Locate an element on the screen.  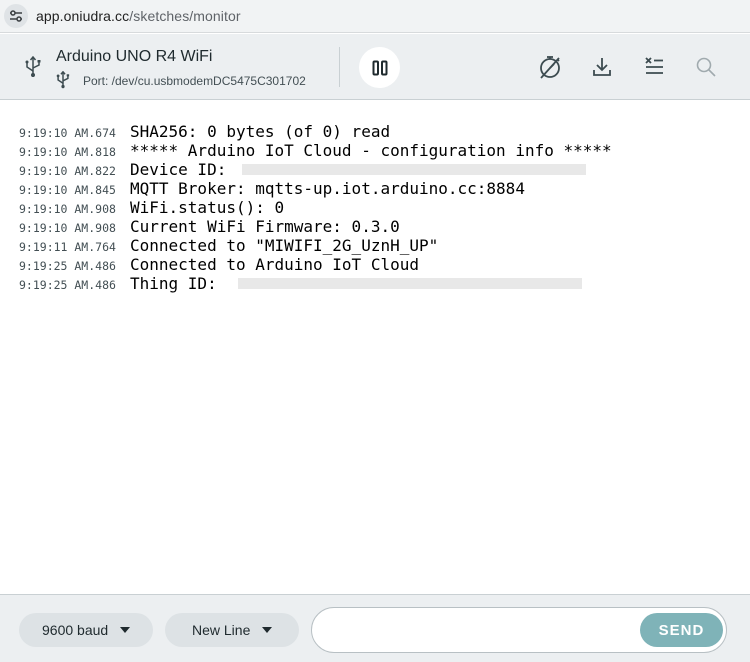
log-line: 9:19:25 AM.486 Thing ID: is located at coordinates (375, 283).